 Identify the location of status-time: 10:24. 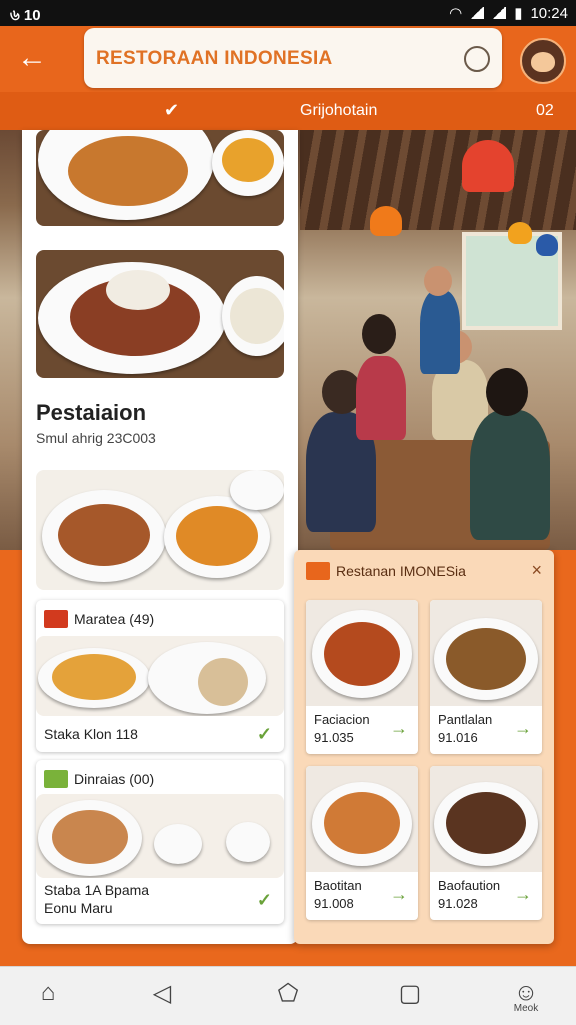
(549, 13).